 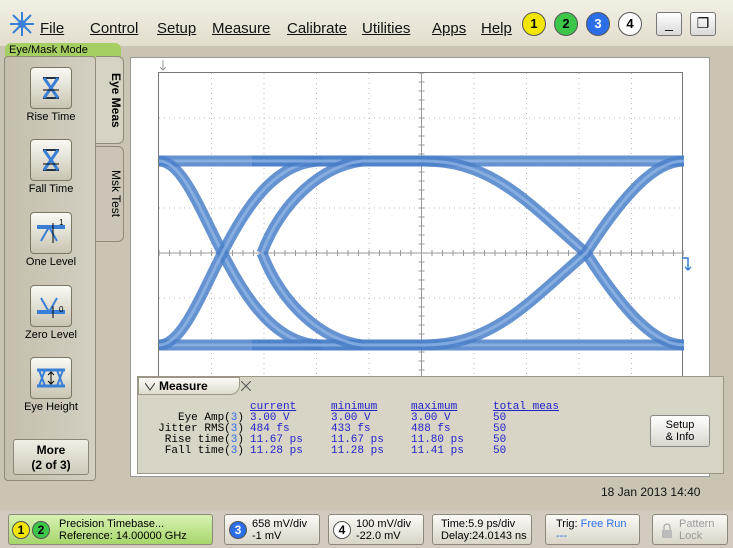 I want to click on trigger-value: Free Run, so click(x=603, y=524).